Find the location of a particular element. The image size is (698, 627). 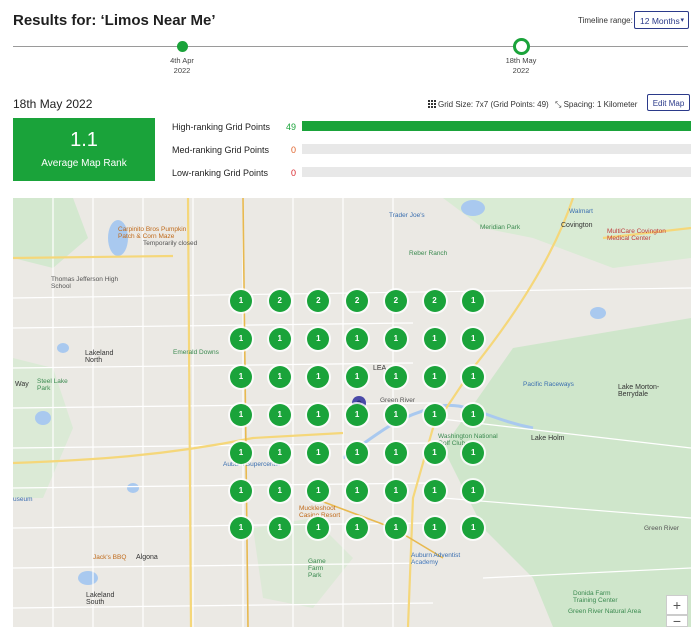

average-rank-box: 1.1 Average Map Rank is located at coordinates (84, 149).